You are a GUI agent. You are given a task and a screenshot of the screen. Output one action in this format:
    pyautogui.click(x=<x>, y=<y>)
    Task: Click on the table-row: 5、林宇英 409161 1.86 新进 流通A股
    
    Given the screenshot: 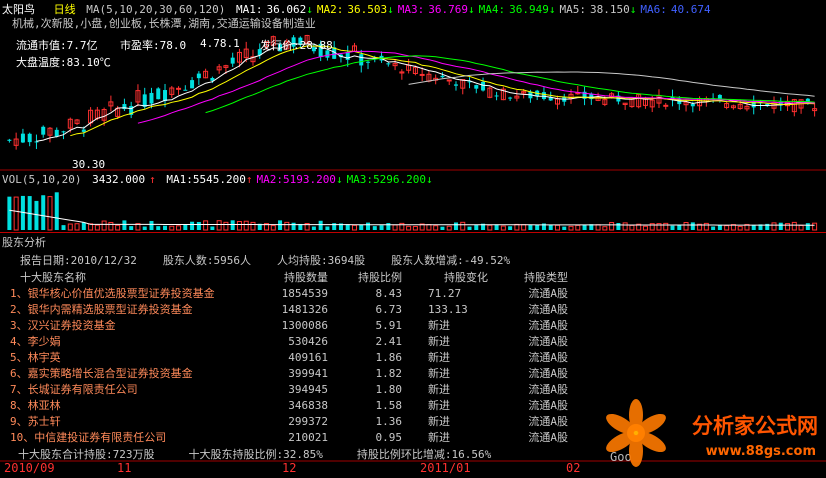 What is the action you would take?
    pyautogui.click(x=289, y=357)
    